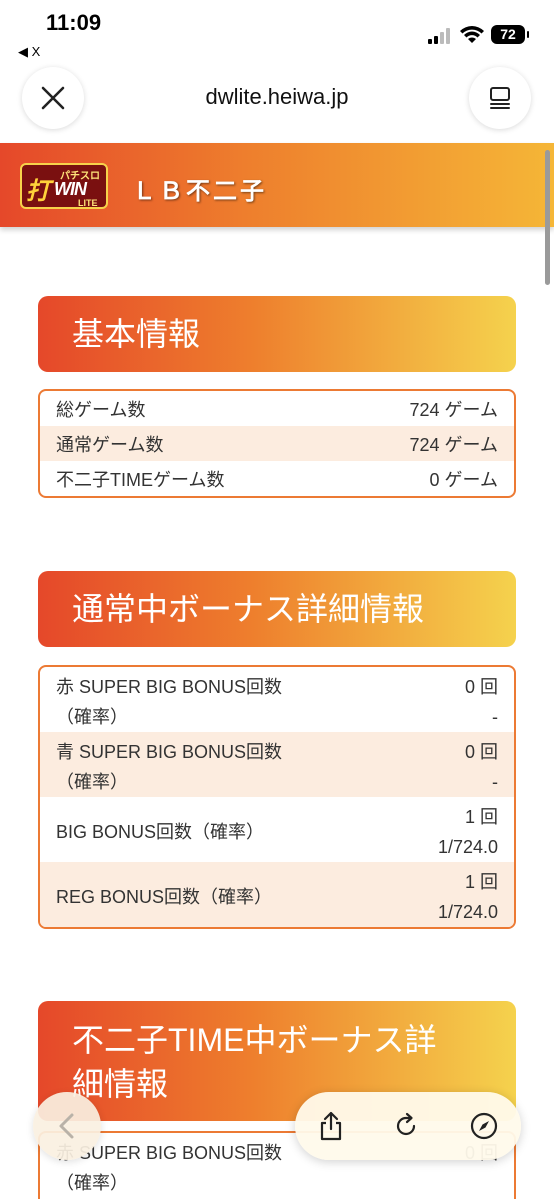  I want to click on table-row: 不二子TIMEゲーム数 0 ゲーム, so click(277, 478).